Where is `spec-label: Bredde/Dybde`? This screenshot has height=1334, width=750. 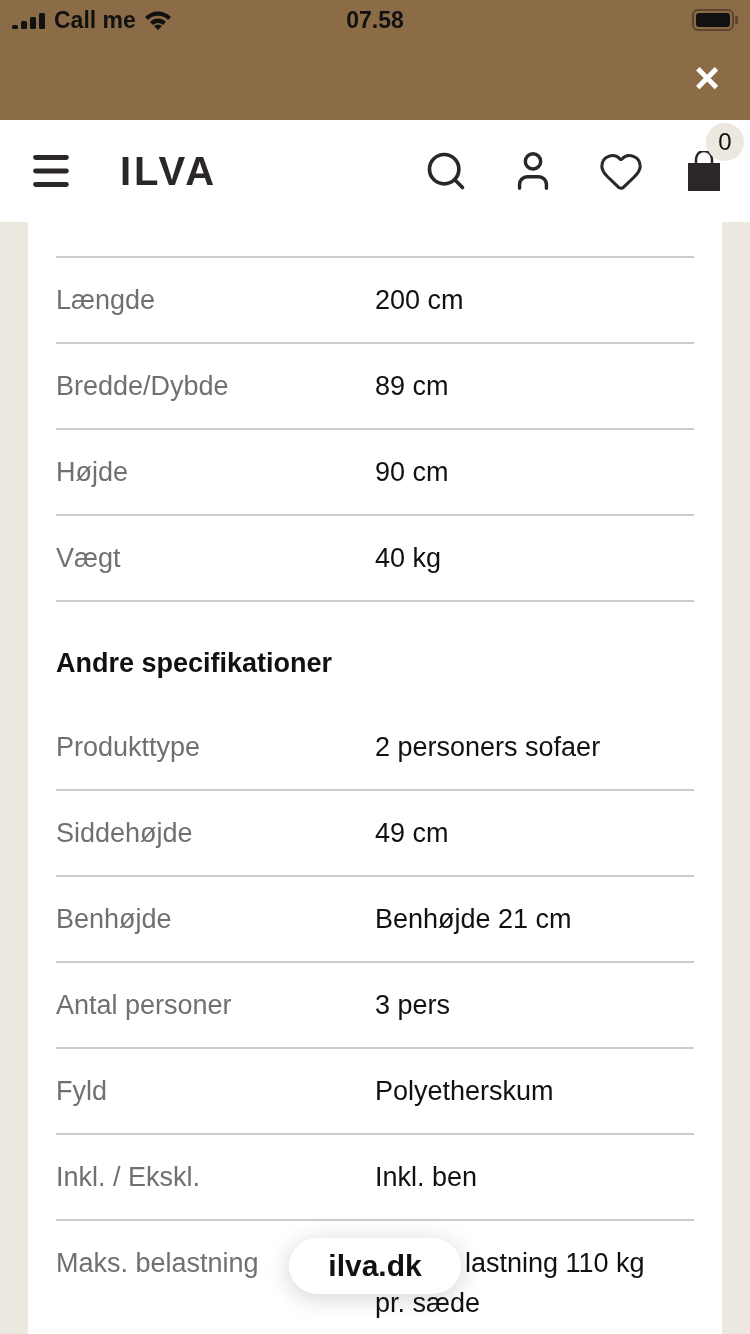
spec-label: Bredde/Dybde is located at coordinates (143, 386).